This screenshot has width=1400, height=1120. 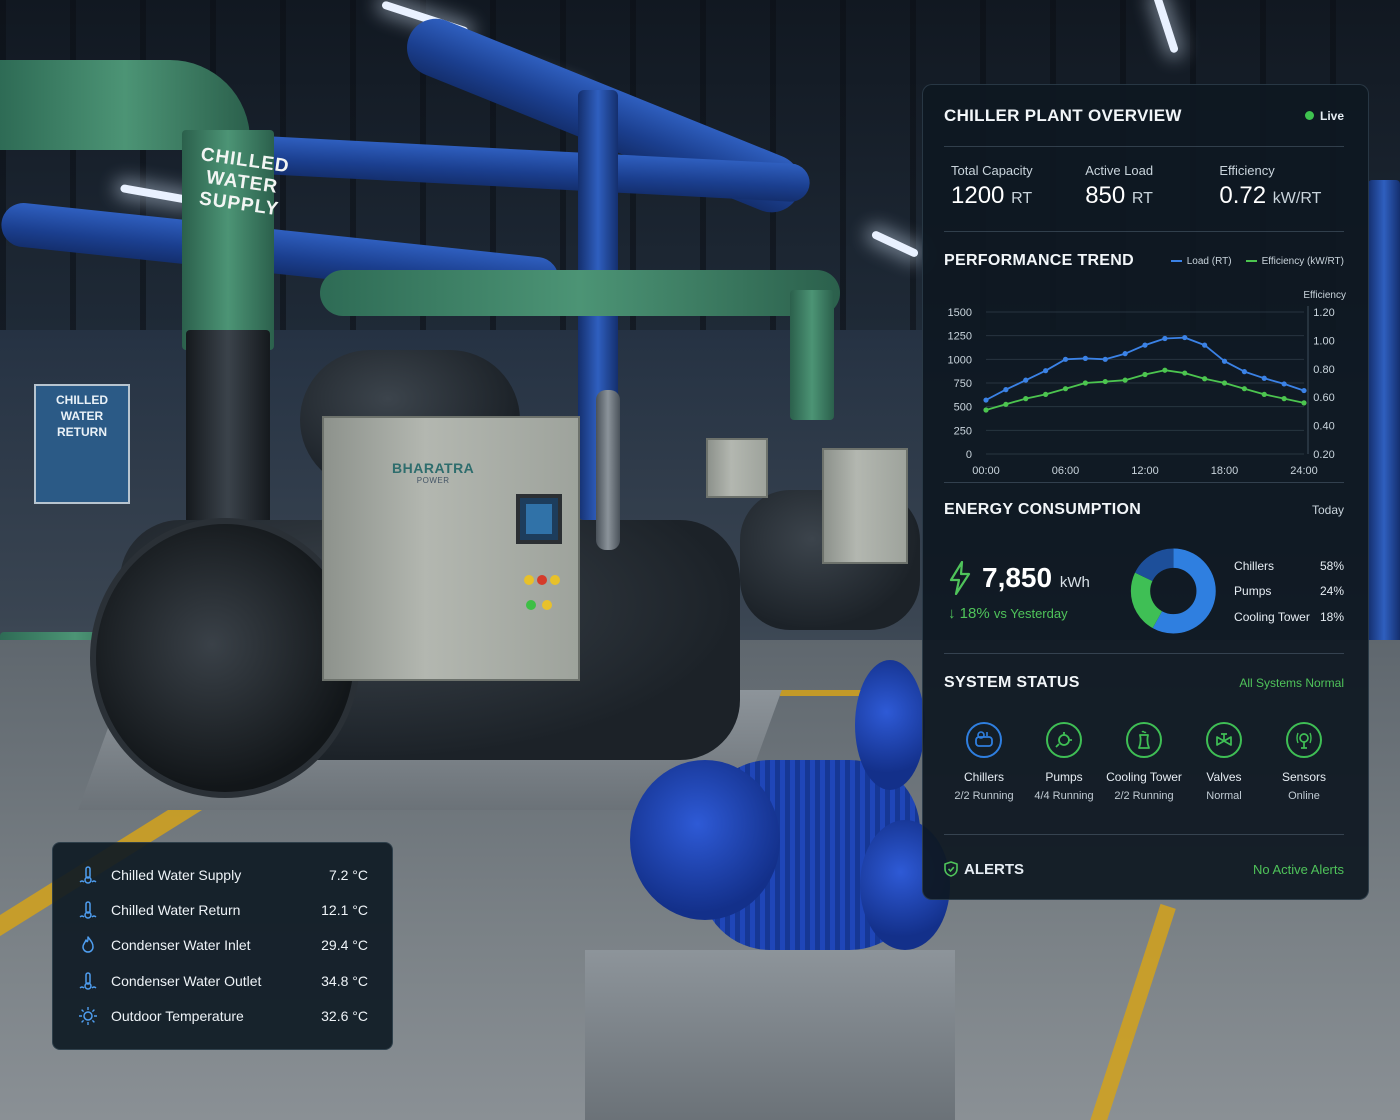 I want to click on y-left-tick-label: 1500, so click(x=960, y=313).